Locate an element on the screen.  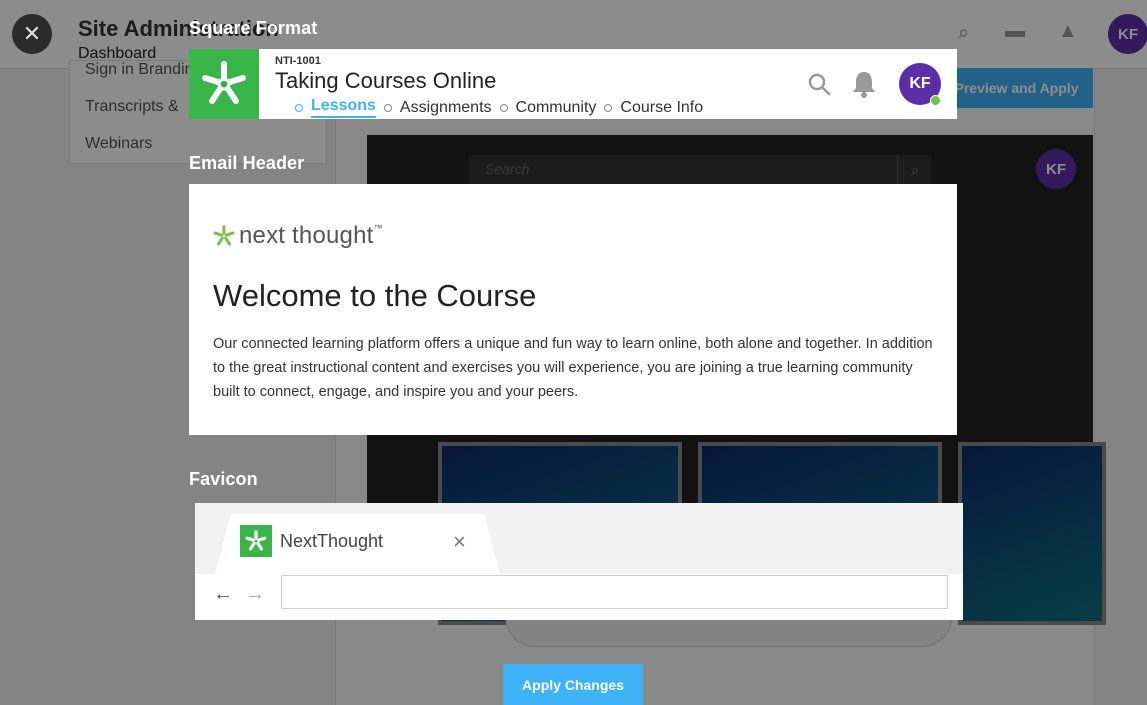
trademark-mark: ™ is located at coordinates (378, 228).